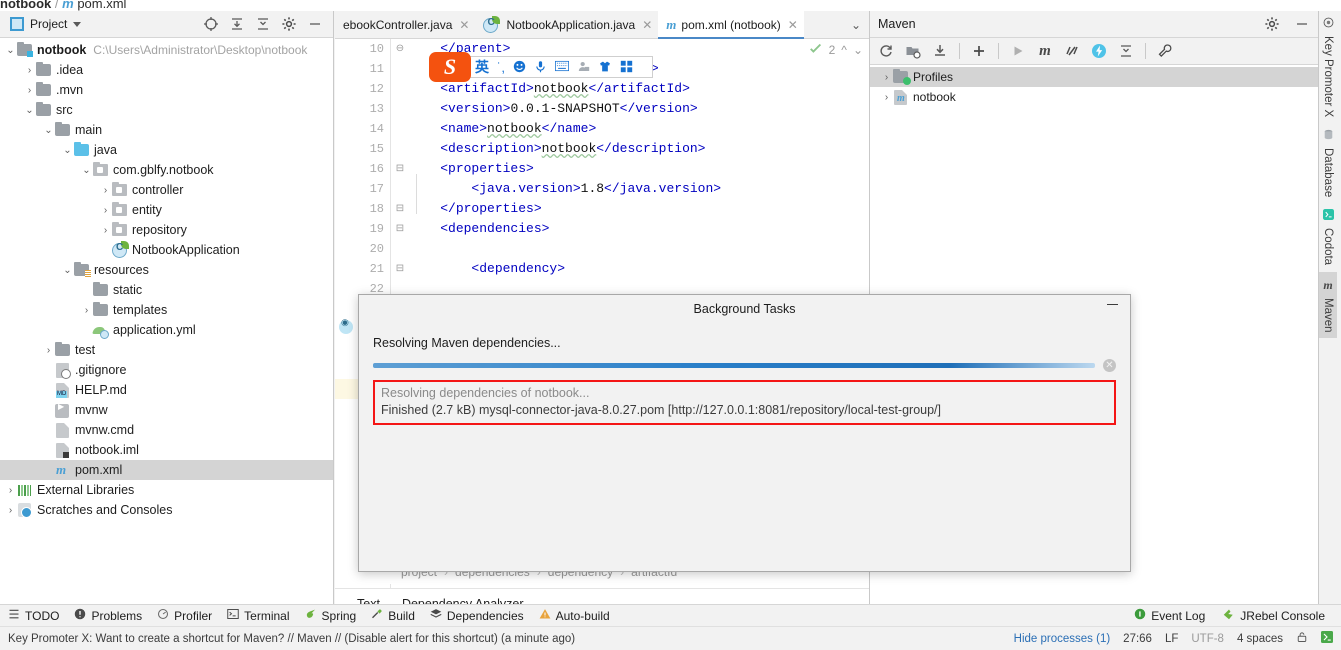  What do you see at coordinates (1328, 67) in the screenshot?
I see `rail-tab-key-promoter-x: Key Promoter X` at bounding box center [1328, 67].